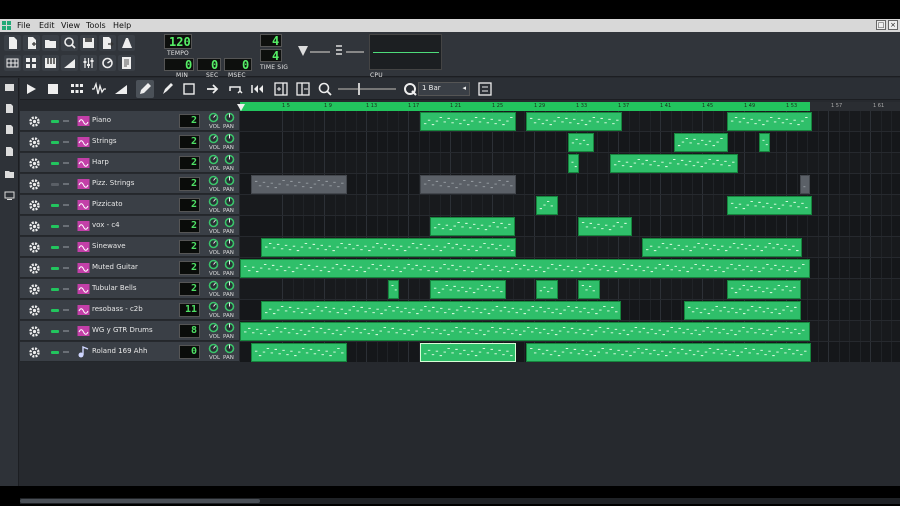 The width and height of the screenshot is (900, 506). Describe the element at coordinates (96, 25) in the screenshot. I see `menu-tools: Tools` at that location.